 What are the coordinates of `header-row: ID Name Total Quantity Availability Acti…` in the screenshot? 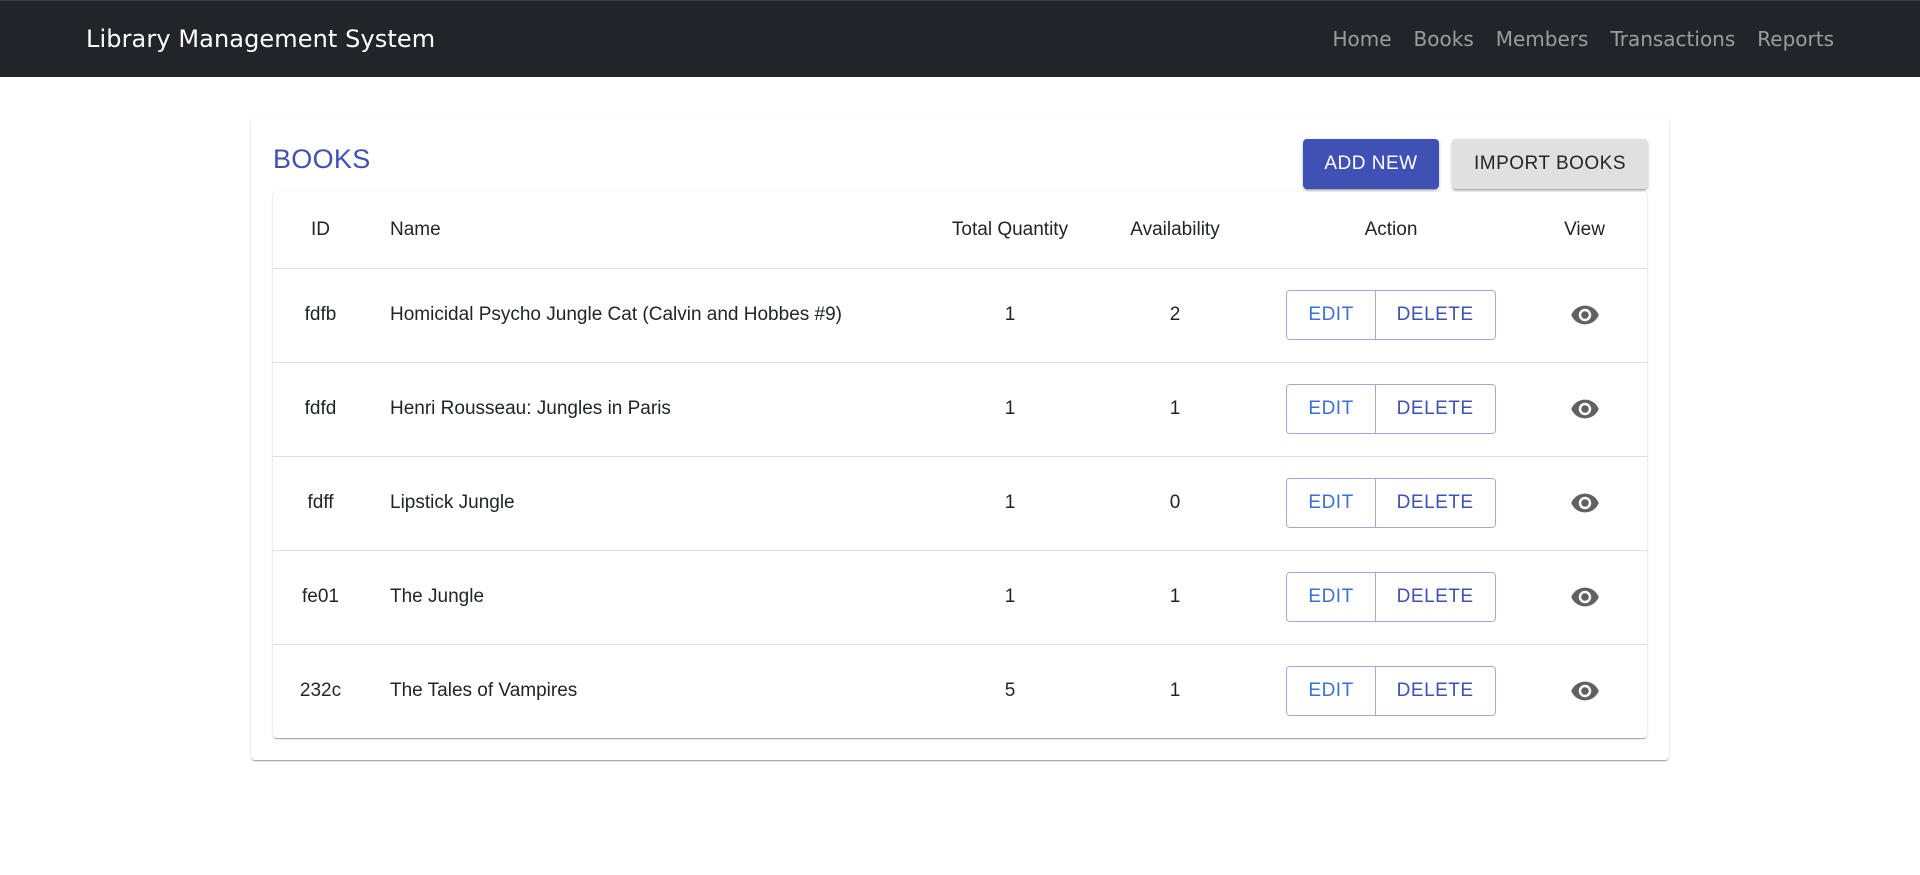 It's located at (960, 230).